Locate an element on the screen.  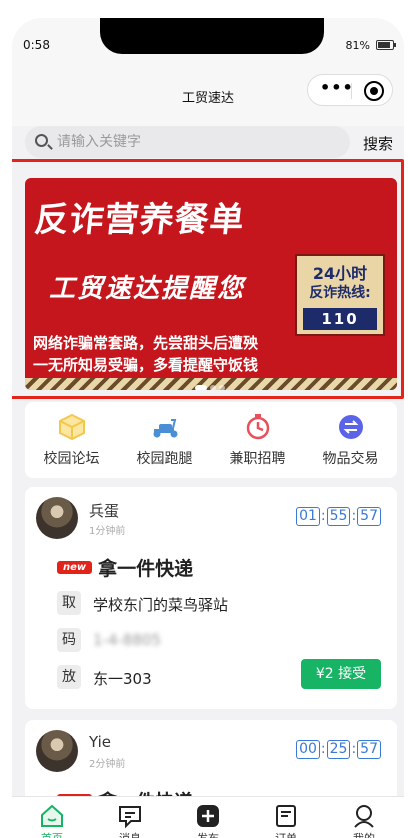
tab-label: 消息 is located at coordinates (130, 834).